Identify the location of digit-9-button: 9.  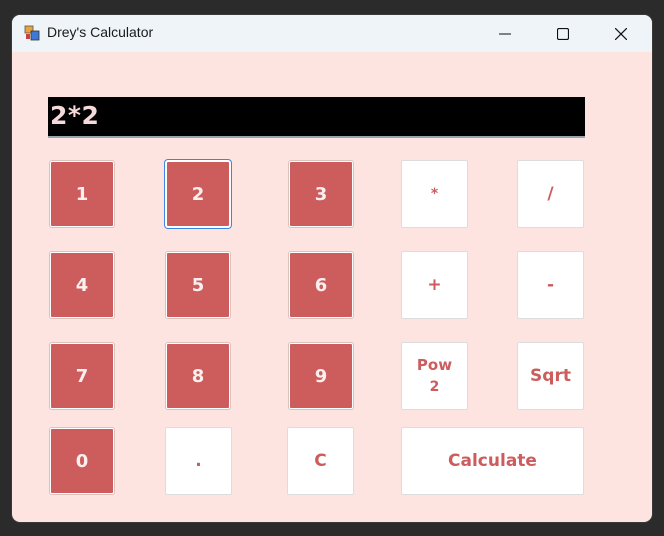
(321, 376).